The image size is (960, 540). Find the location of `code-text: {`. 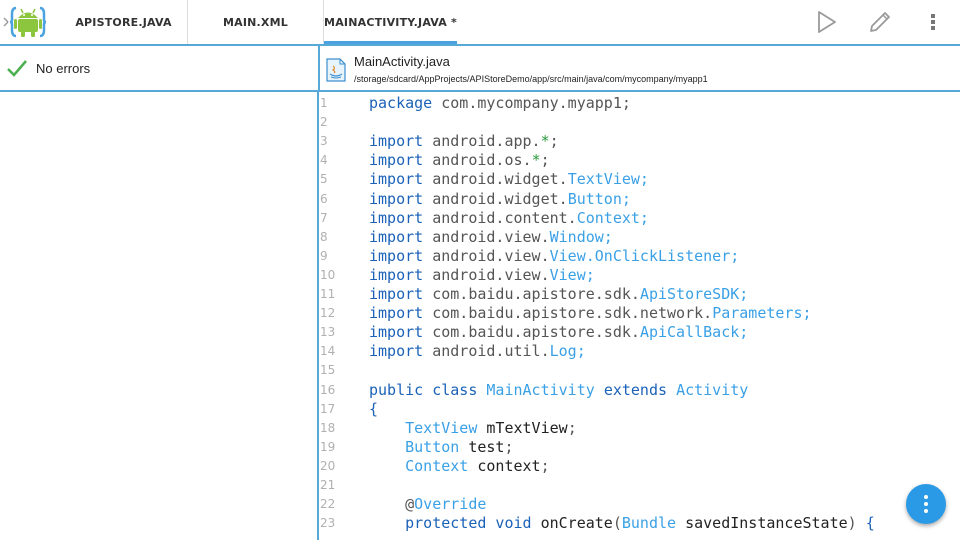

code-text: { is located at coordinates (374, 408).